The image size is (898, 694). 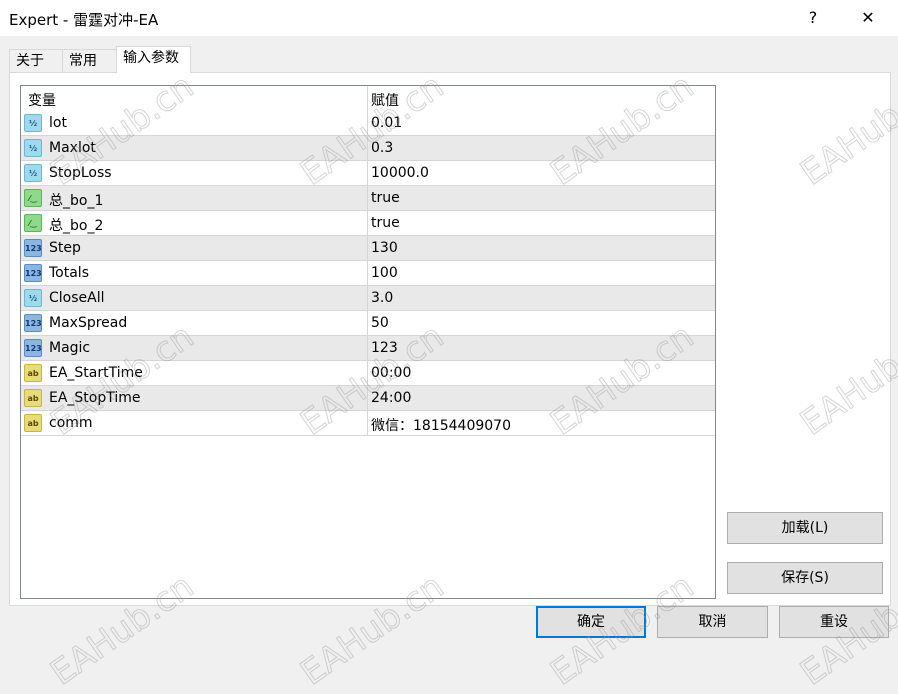 I want to click on param-name: Totals, so click(x=69, y=273).